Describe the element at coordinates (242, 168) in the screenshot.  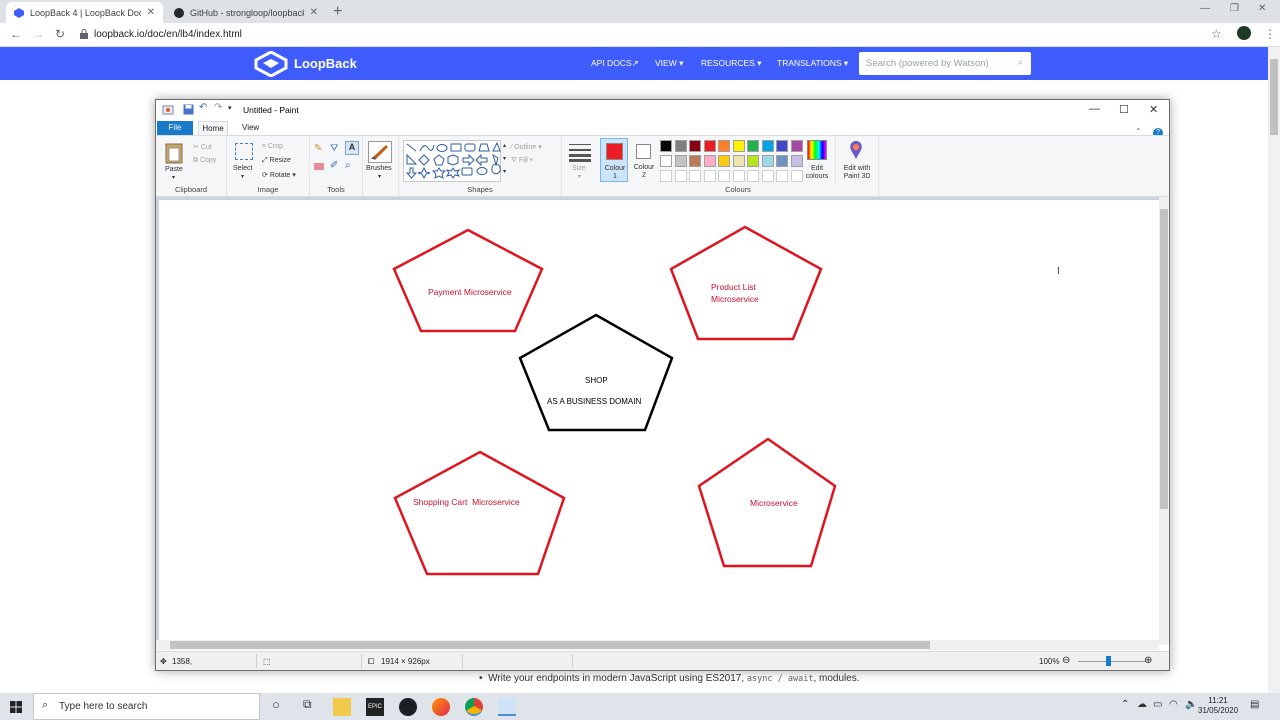
I see `select-button: Select` at that location.